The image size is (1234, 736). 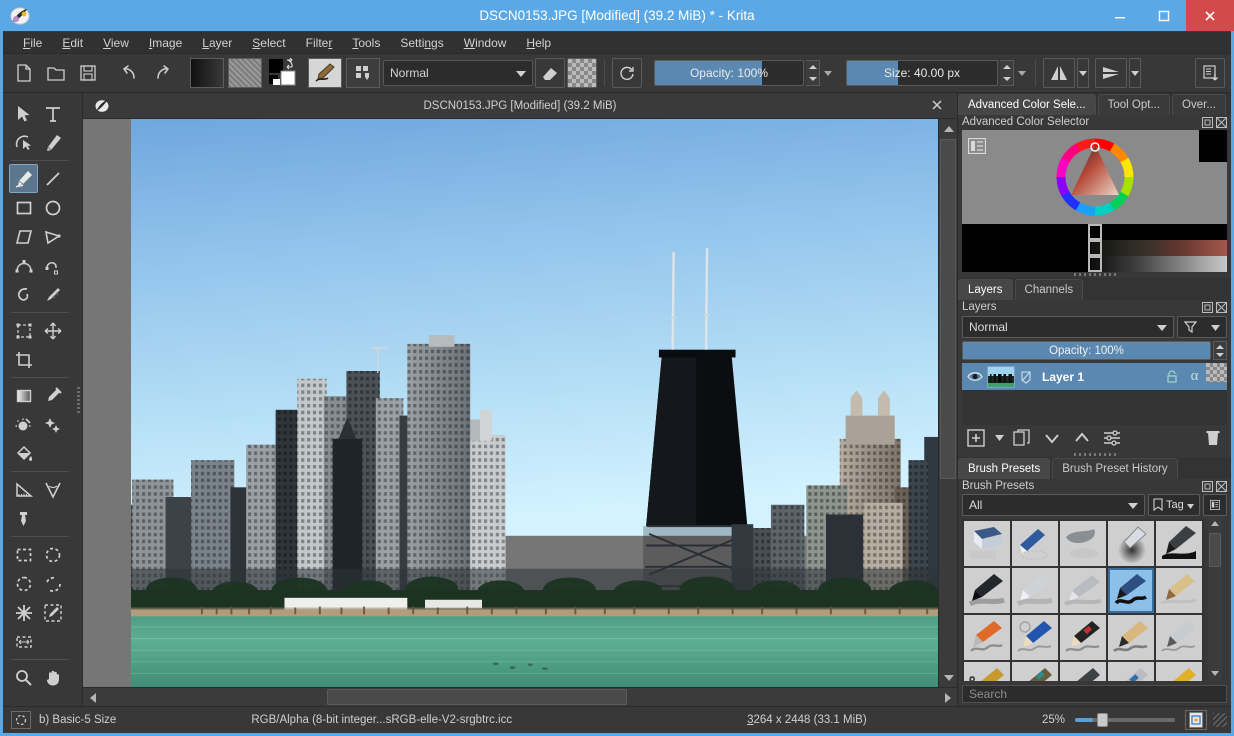 I want to click on freehand-selection-tool, so click(x=23, y=583).